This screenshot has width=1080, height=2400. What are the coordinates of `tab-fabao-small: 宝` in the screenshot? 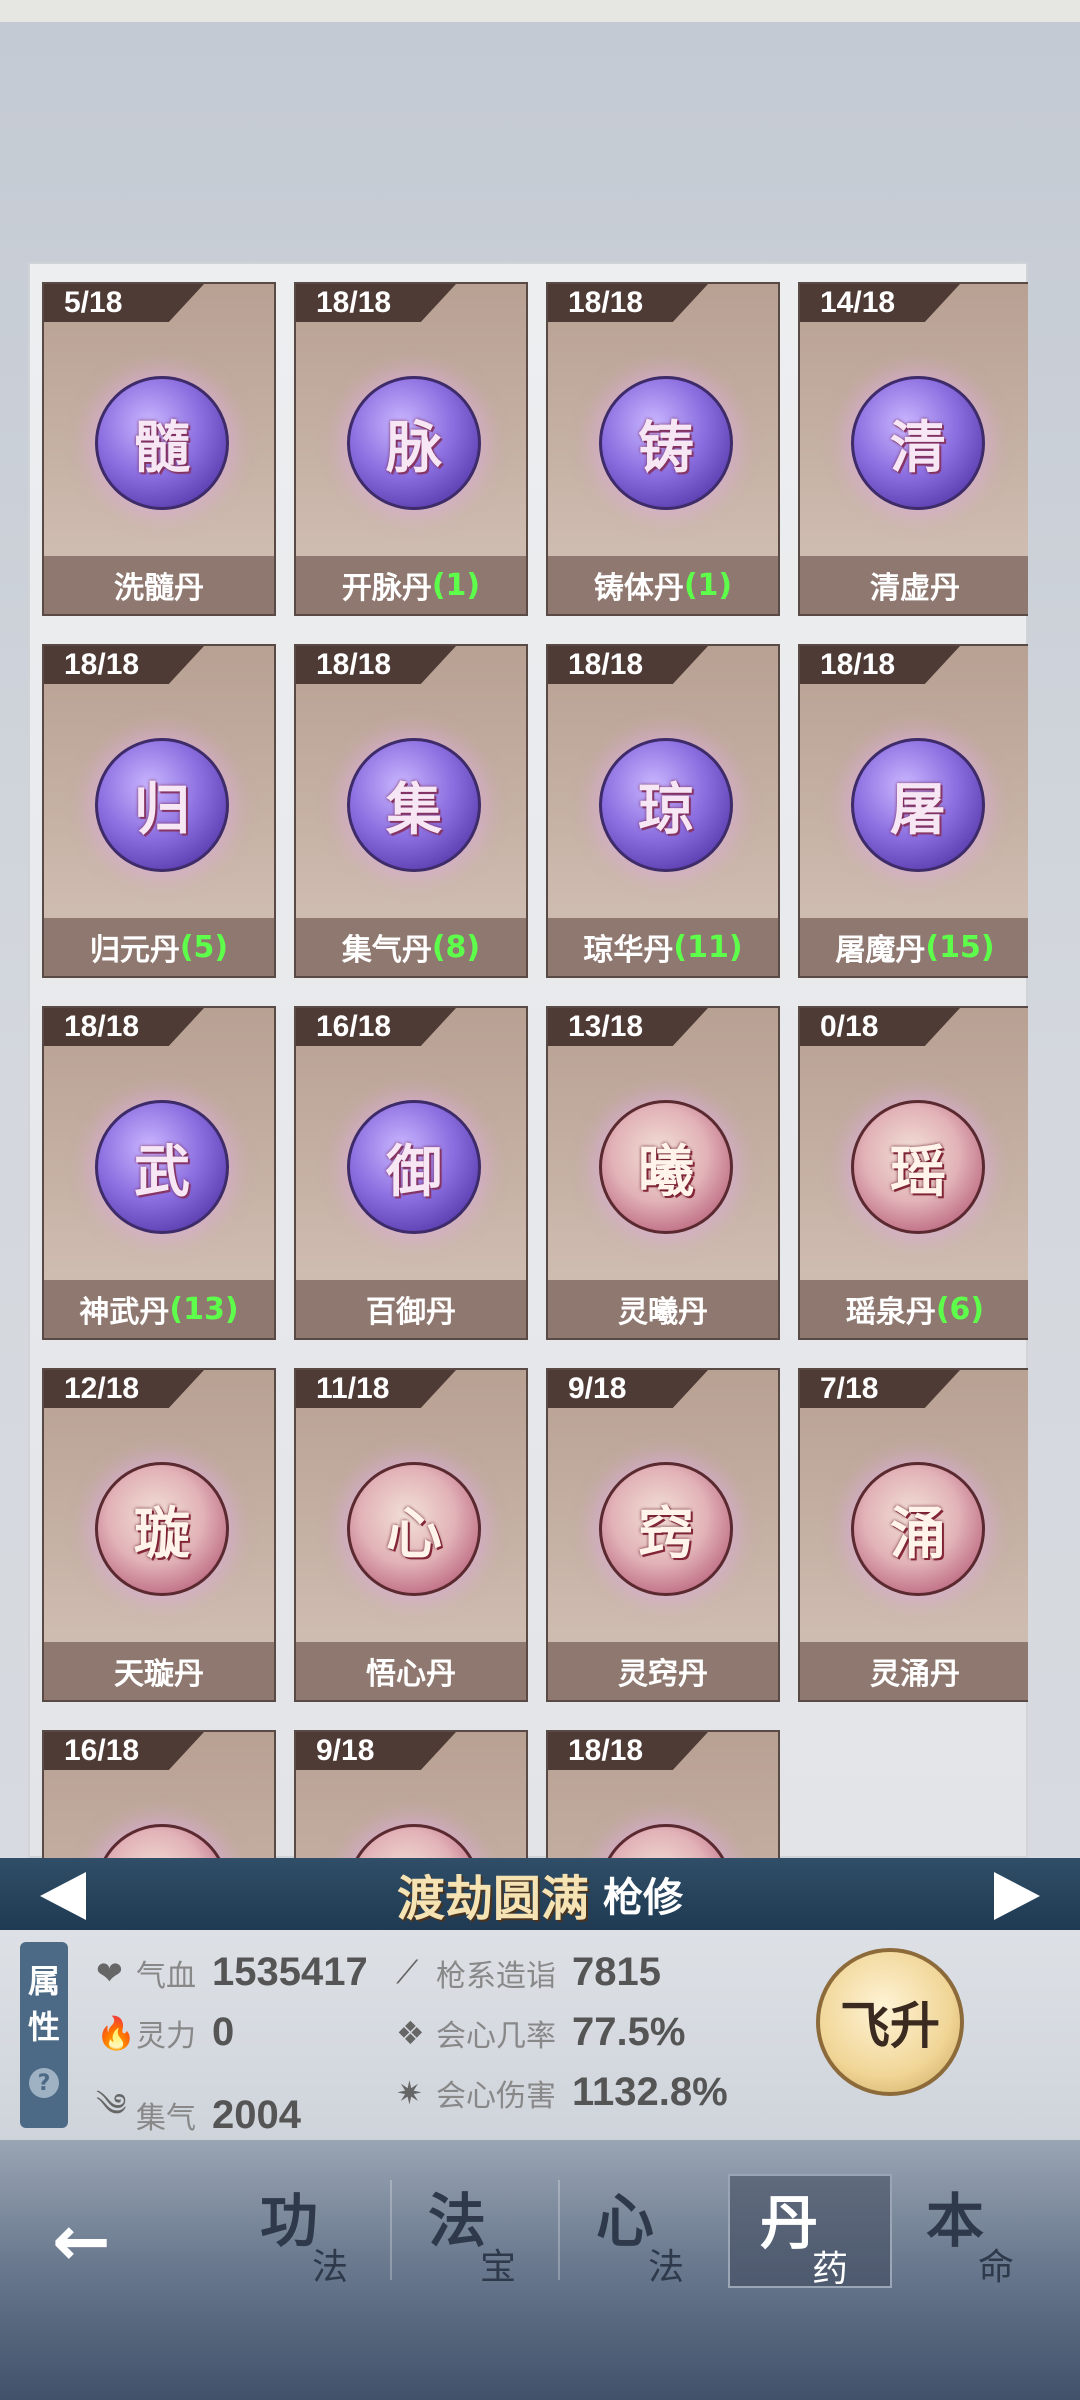 It's located at (498, 2267).